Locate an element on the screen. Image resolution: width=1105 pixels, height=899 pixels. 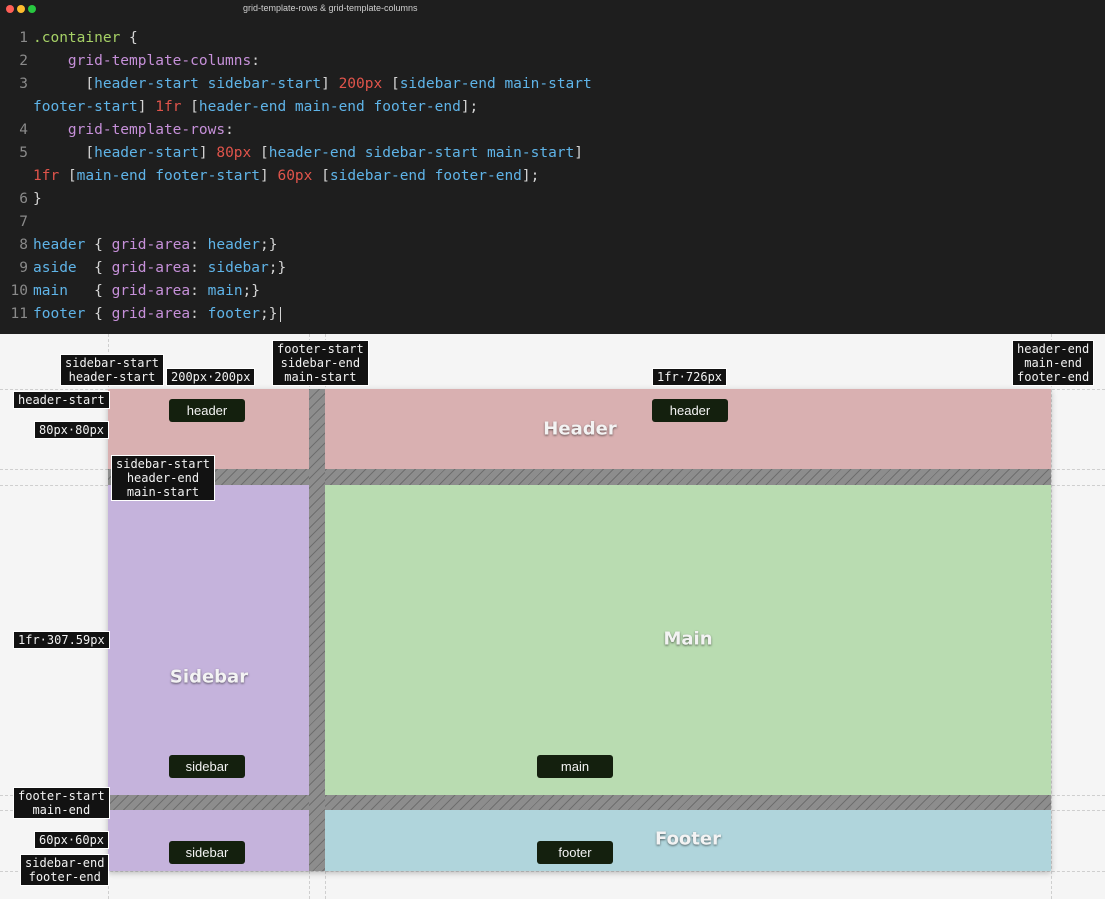
code-text: header { grid-area: header;} is located at coordinates (155, 245).